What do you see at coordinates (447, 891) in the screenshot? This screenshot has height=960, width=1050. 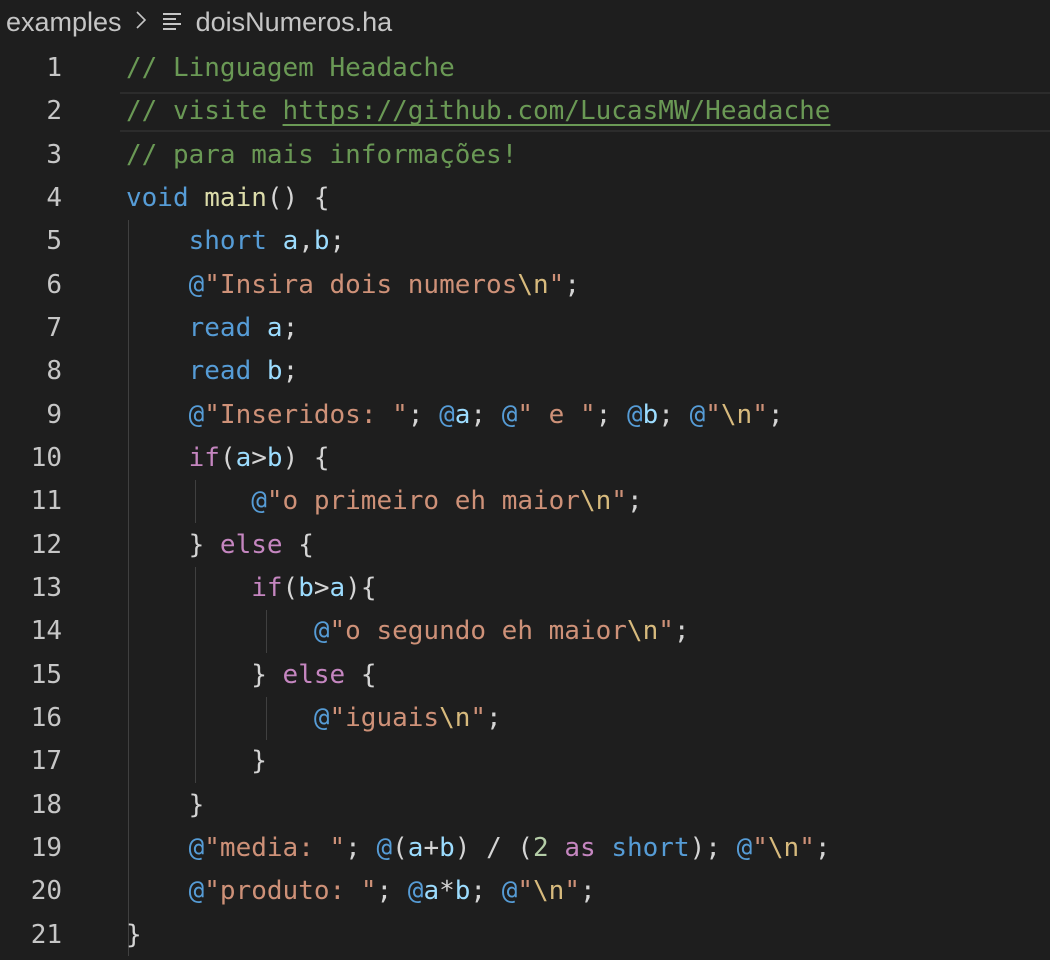 I see `code-token: *` at bounding box center [447, 891].